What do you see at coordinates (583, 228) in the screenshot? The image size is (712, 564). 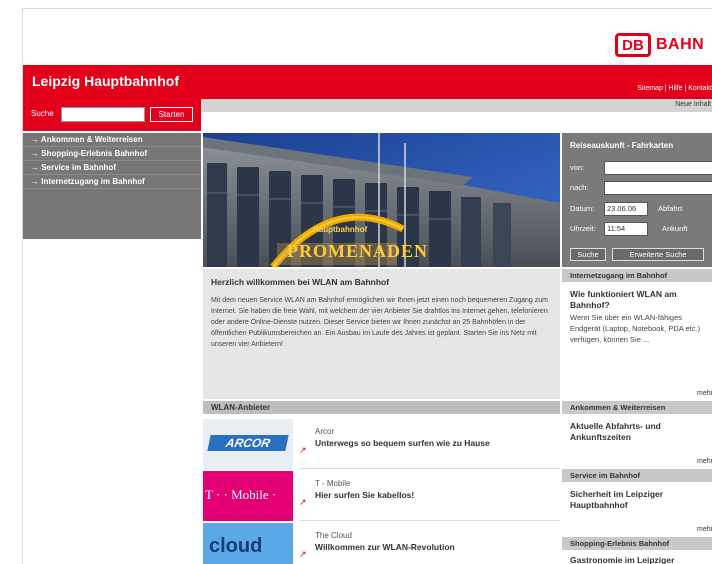 I see `time-label: Uhrzeit:` at bounding box center [583, 228].